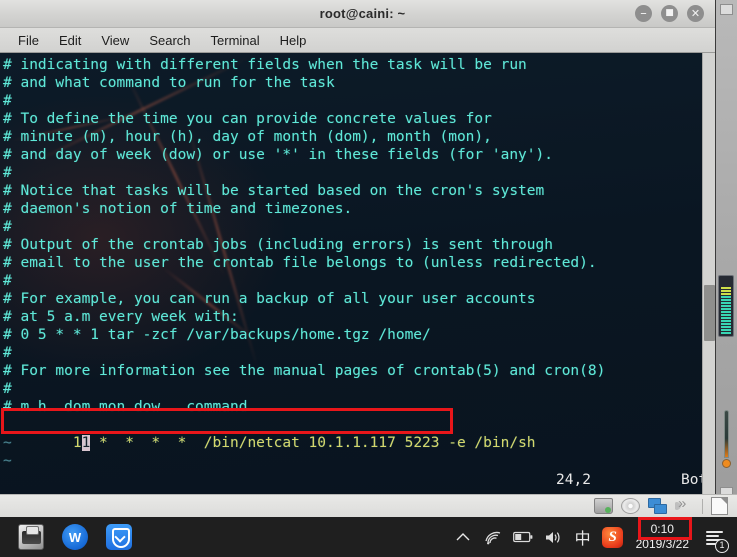 The width and height of the screenshot is (737, 557). What do you see at coordinates (726, 9) in the screenshot?
I see `desktop-gadget-top-icon` at bounding box center [726, 9].